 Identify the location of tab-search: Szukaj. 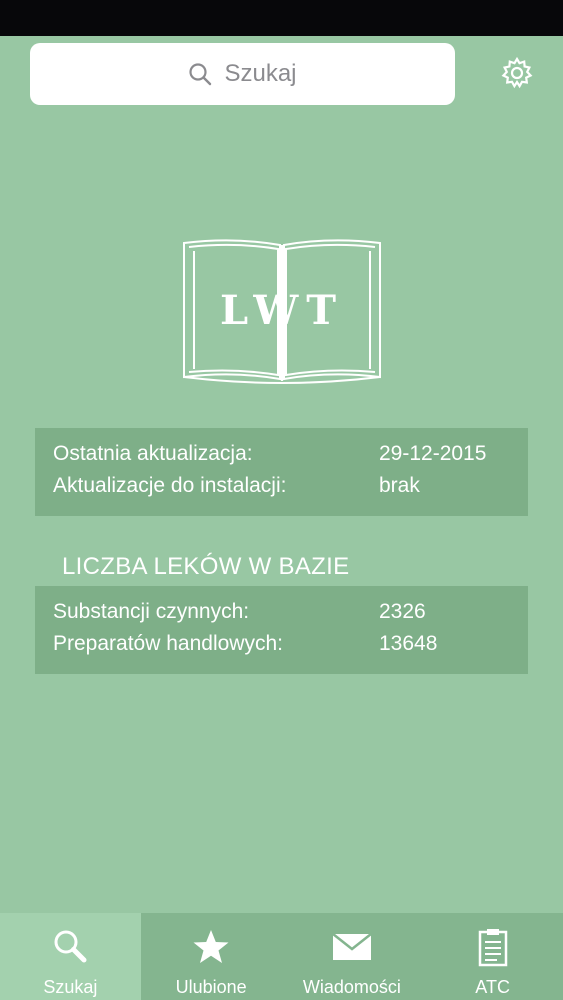
(70, 956).